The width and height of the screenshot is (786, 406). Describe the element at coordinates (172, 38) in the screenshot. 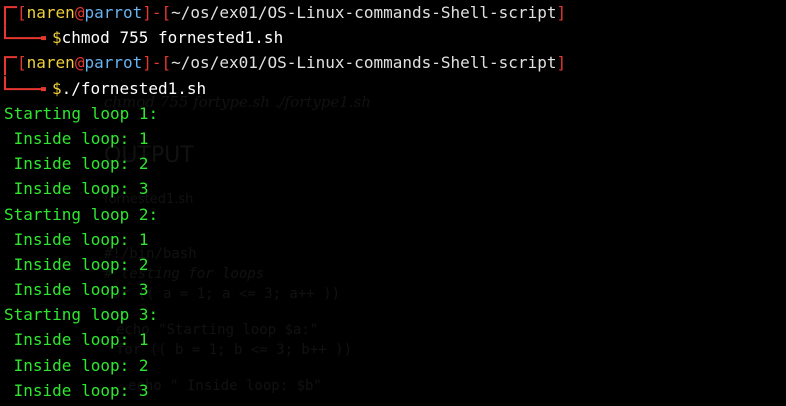

I see `command-text: chmod 755 fornested1.sh` at that location.